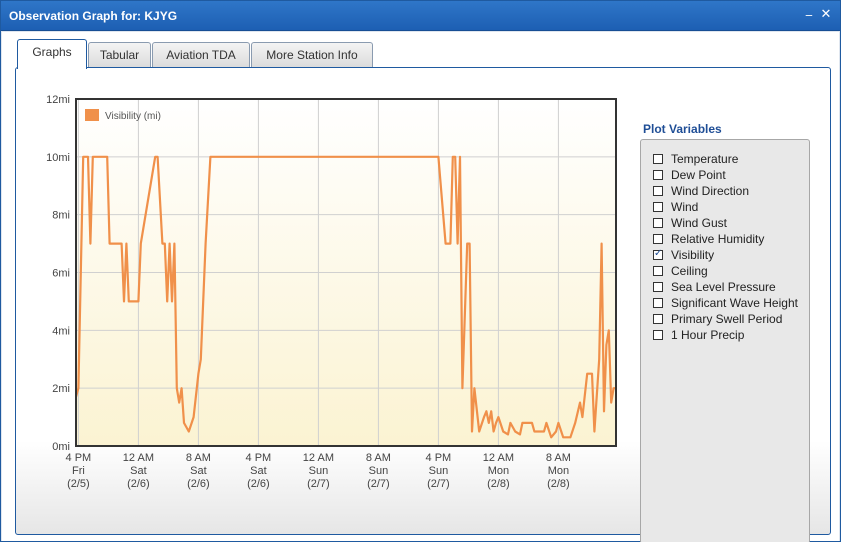 The image size is (841, 542). Describe the element at coordinates (93, 16) in the screenshot. I see `window-title: Observation Graph for: KJYG` at that location.